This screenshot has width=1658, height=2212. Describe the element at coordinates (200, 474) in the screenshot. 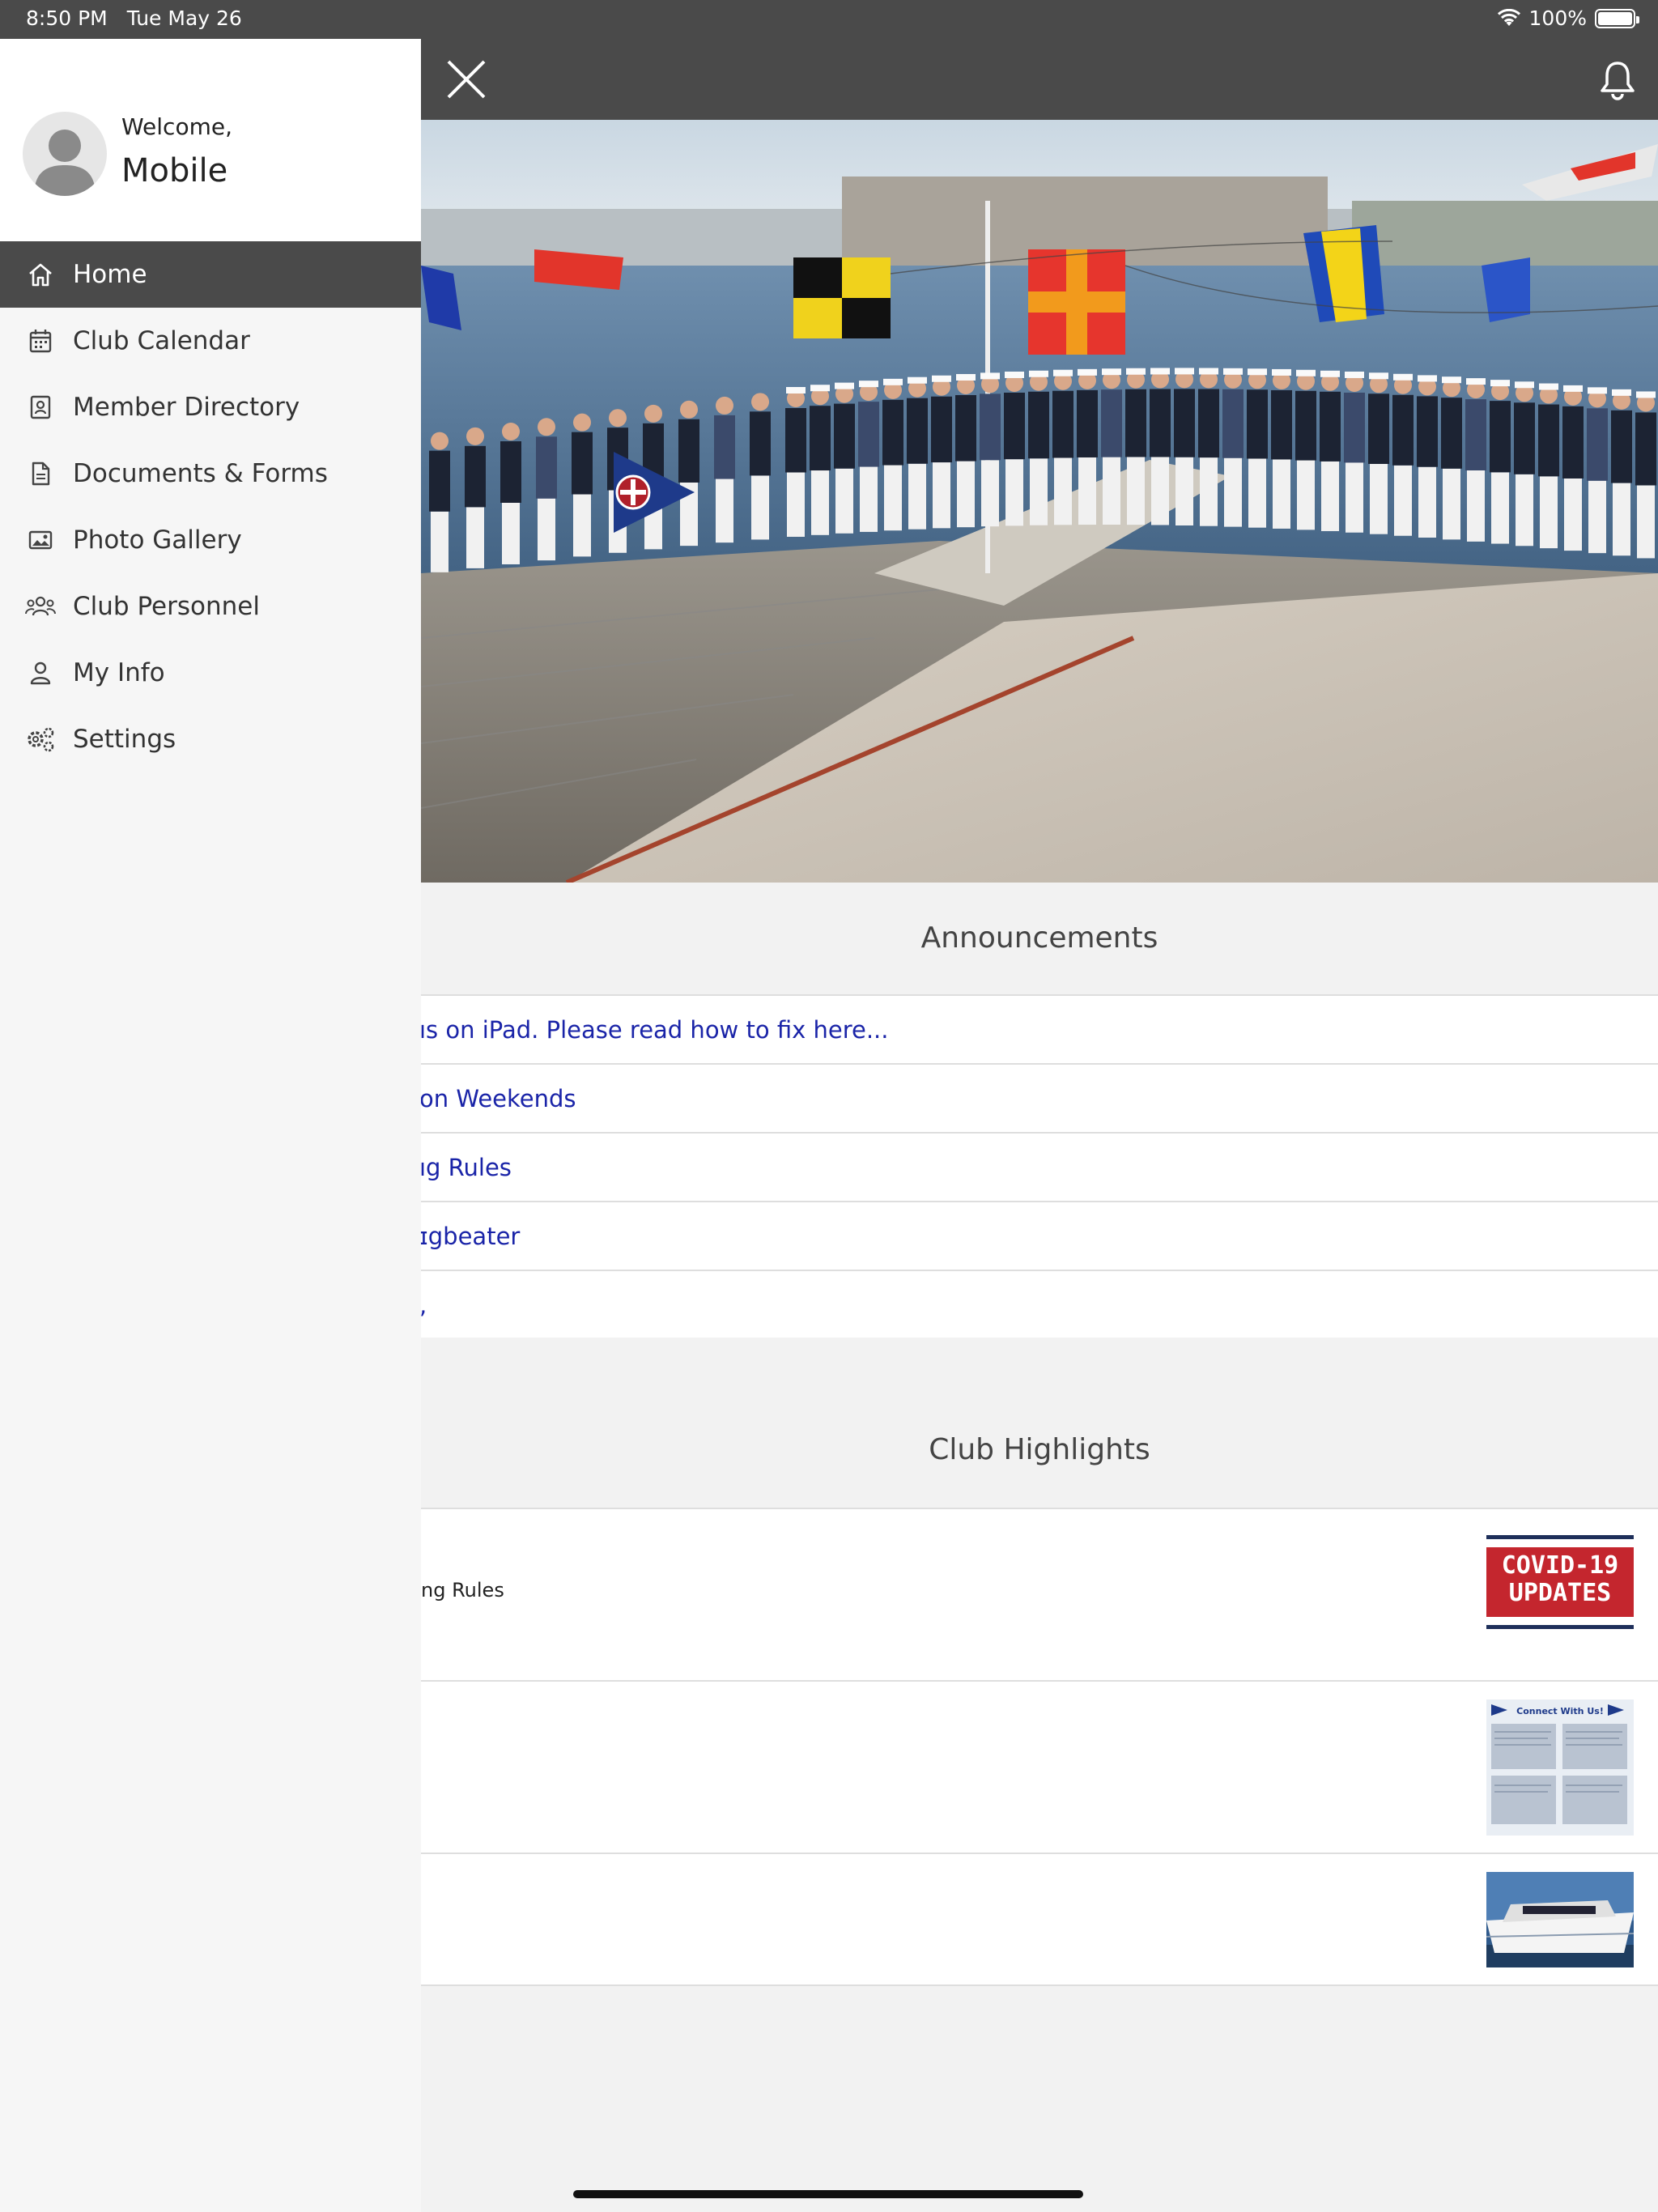

I see `menu-label: Documents & Forms` at that location.